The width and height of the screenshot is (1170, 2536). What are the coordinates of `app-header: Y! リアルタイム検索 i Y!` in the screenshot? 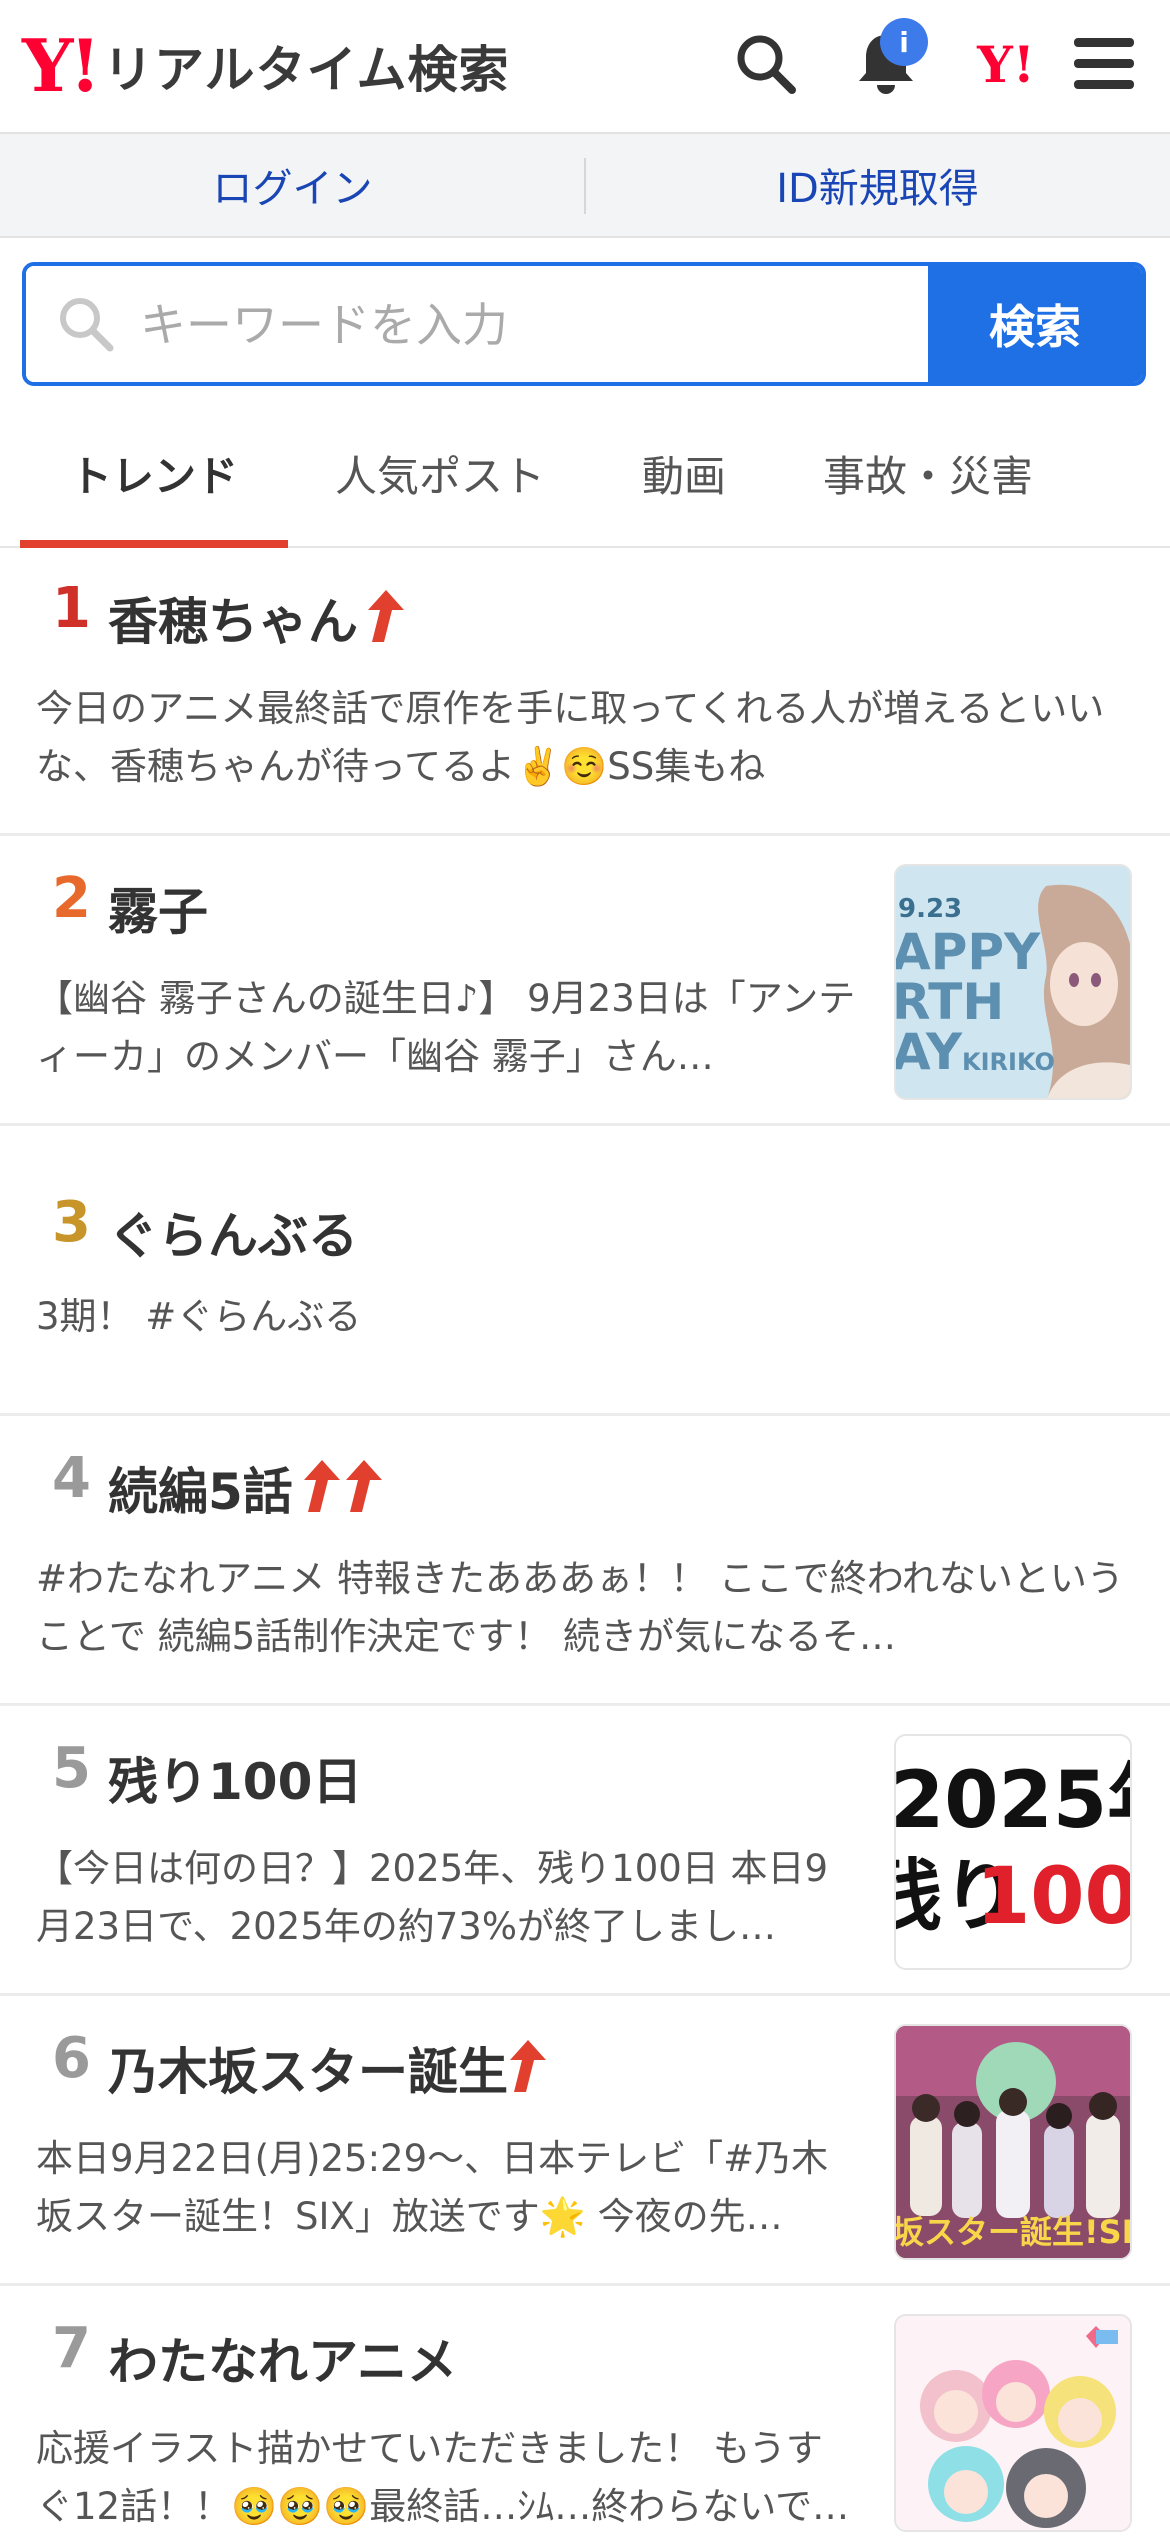 It's located at (585, 67).